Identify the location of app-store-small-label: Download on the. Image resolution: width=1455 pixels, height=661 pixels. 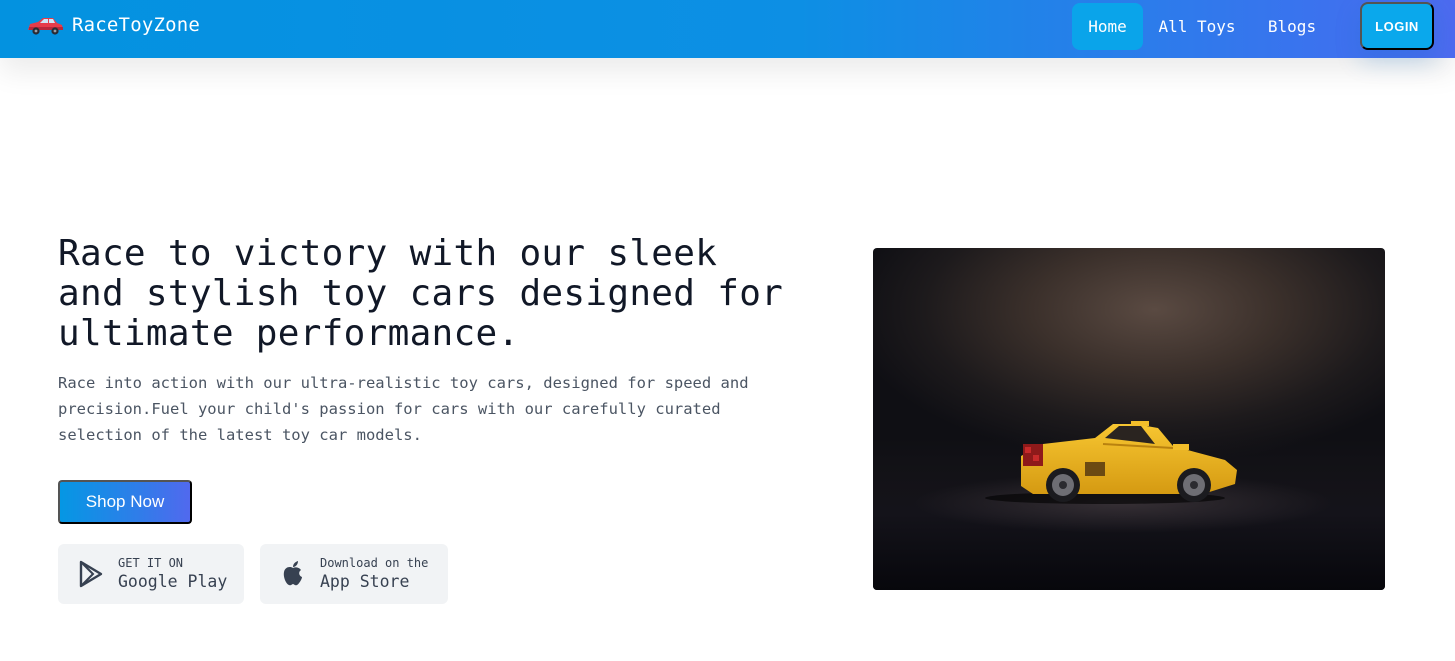
(374, 563).